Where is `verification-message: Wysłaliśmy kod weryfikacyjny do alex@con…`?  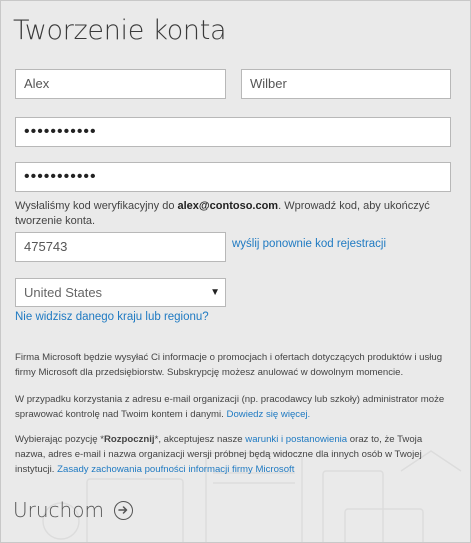 verification-message: Wysłaliśmy kod weryfikacyjny do alex@con… is located at coordinates (235, 214).